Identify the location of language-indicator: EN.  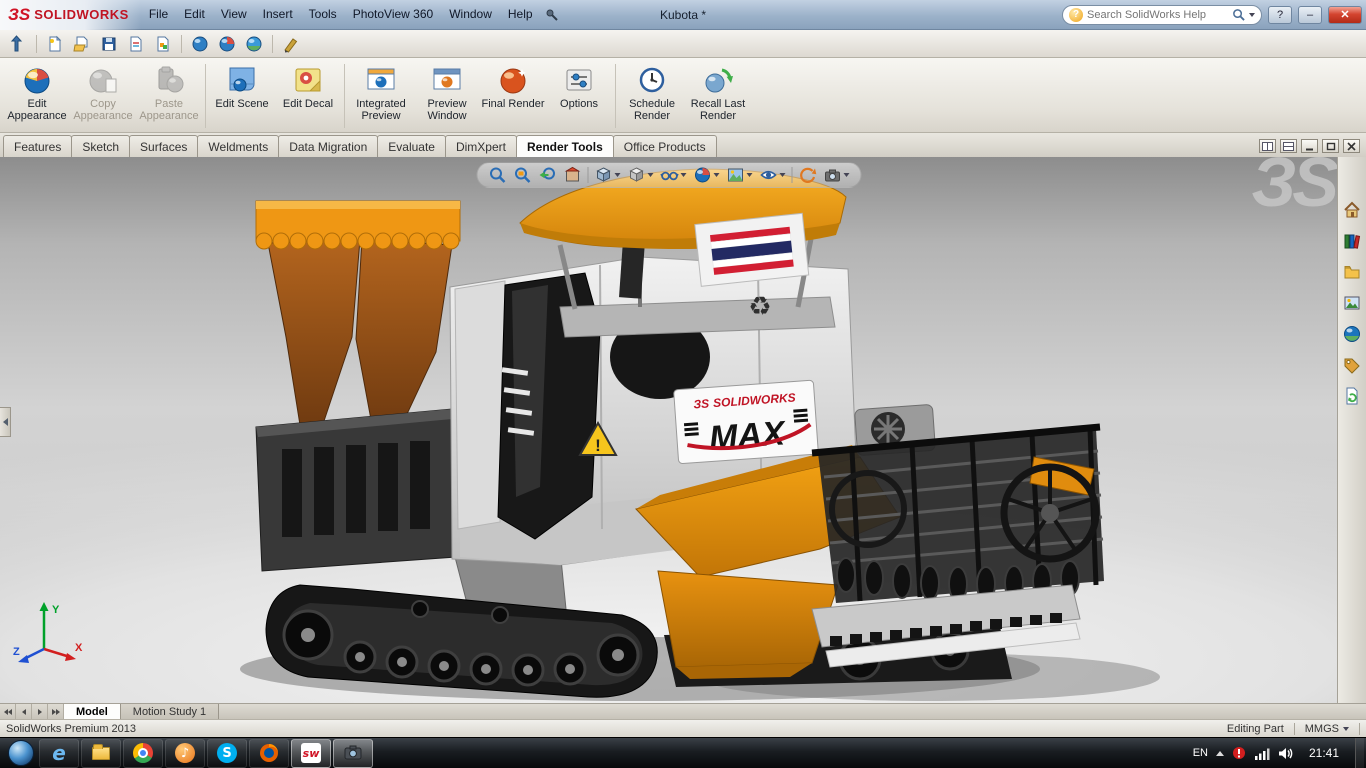
(1200, 753).